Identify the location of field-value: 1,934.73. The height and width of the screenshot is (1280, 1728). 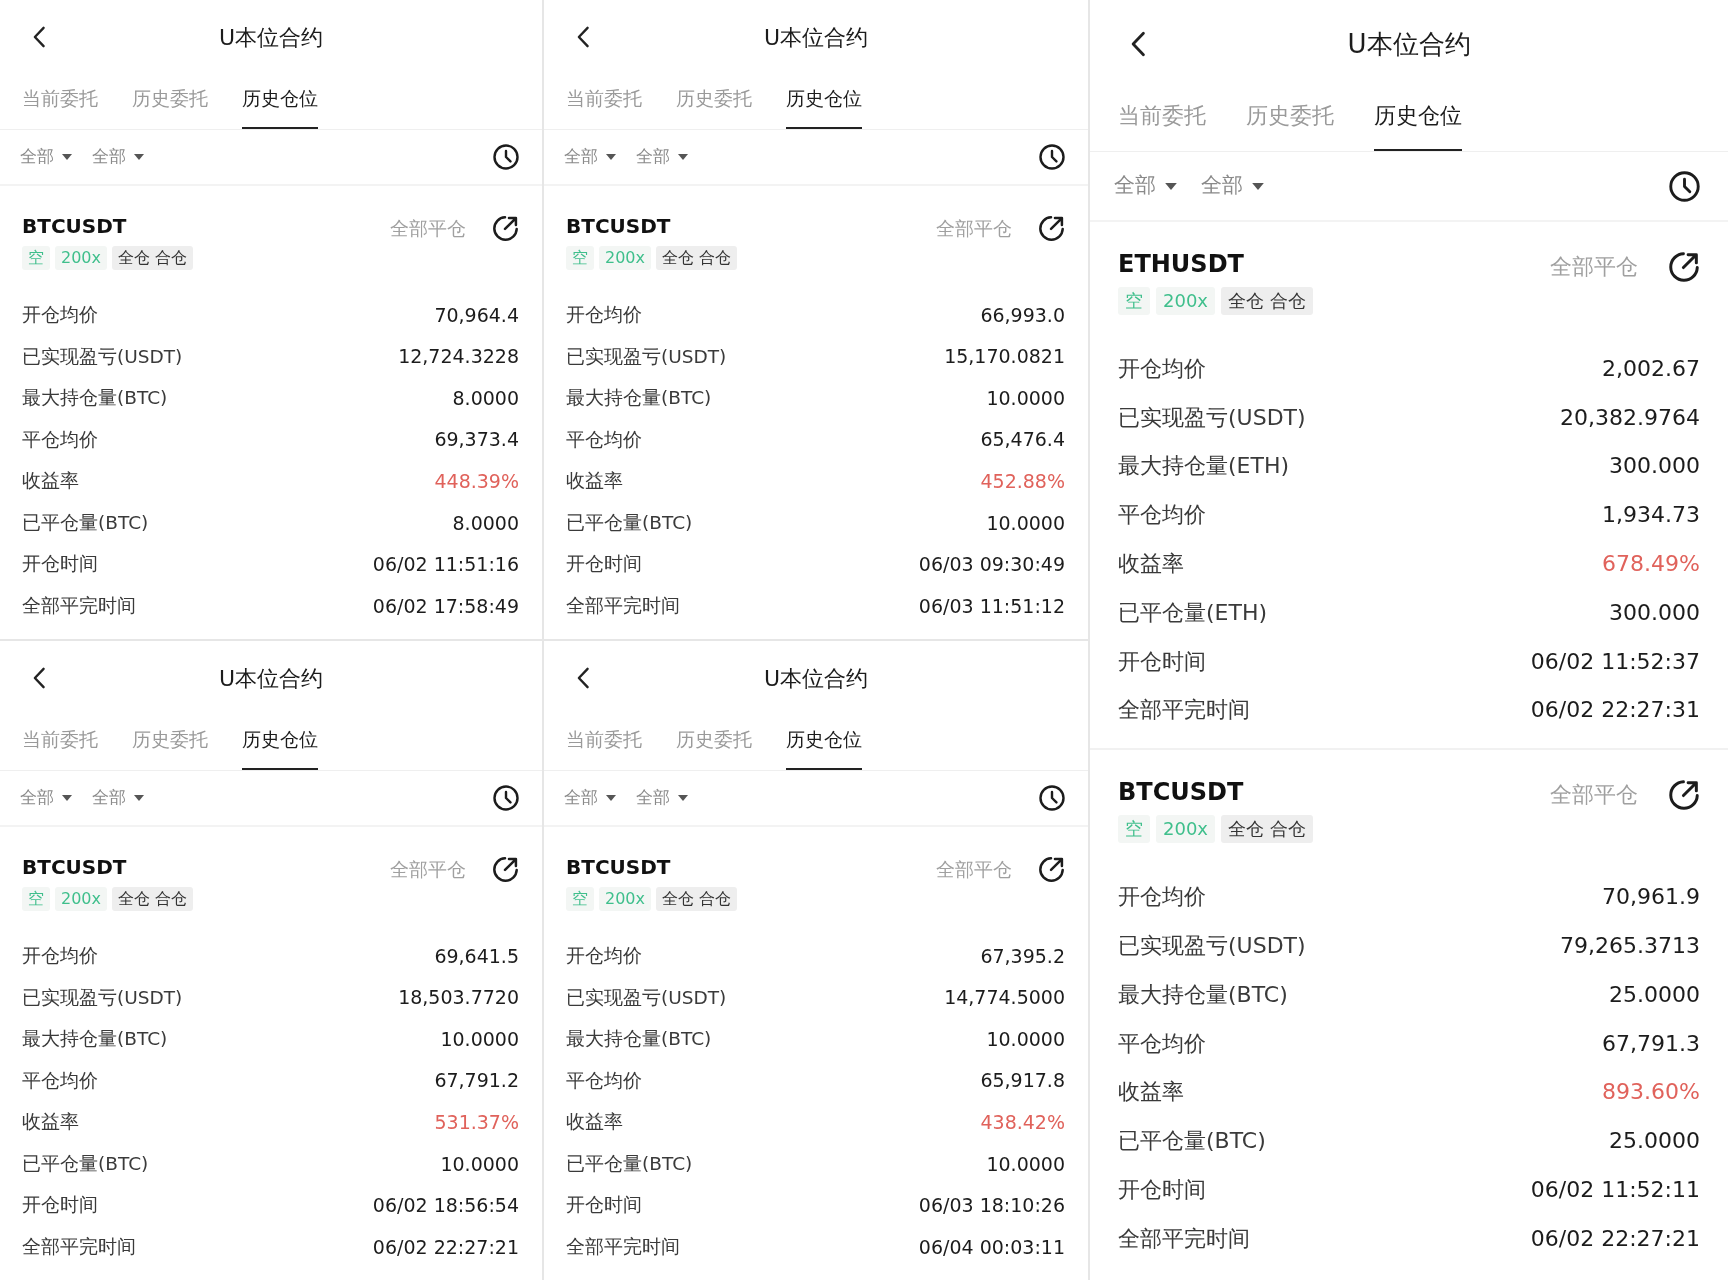
(1651, 515).